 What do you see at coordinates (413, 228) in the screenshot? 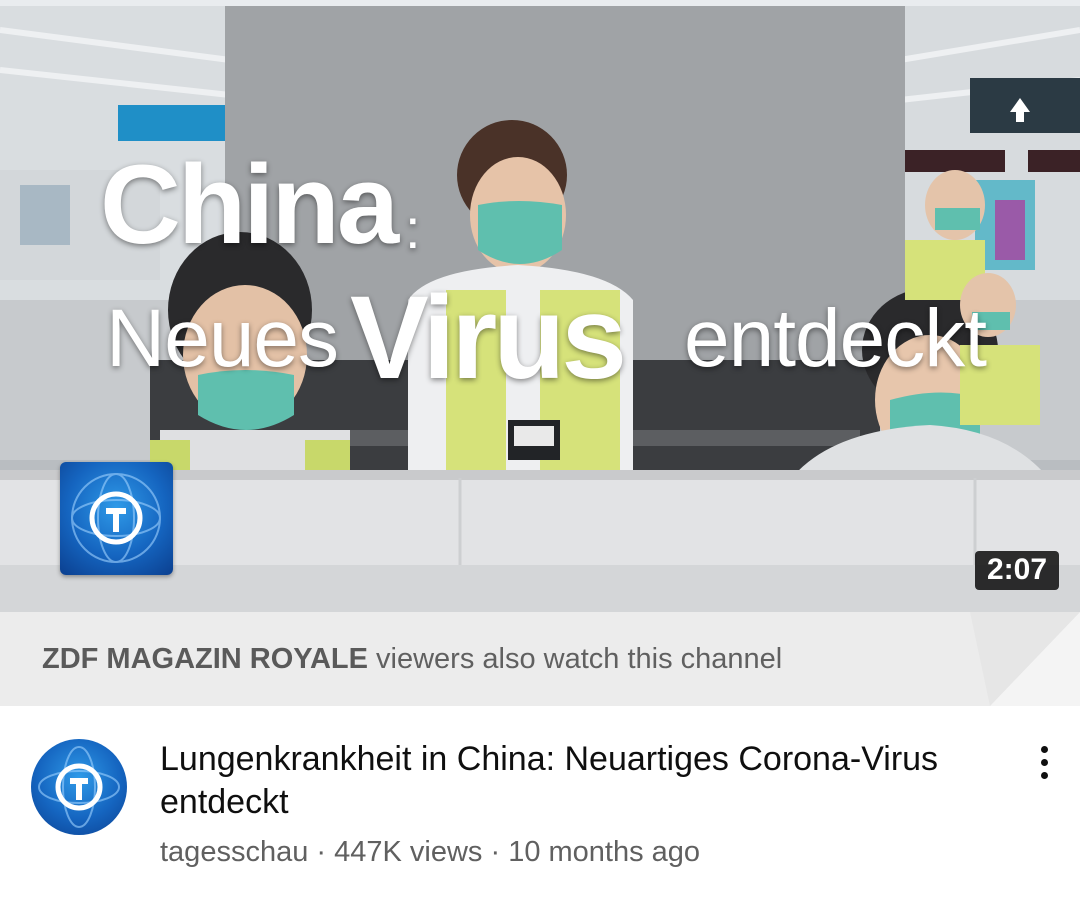
I see `thumbnail-overlay-colon: :` at bounding box center [413, 228].